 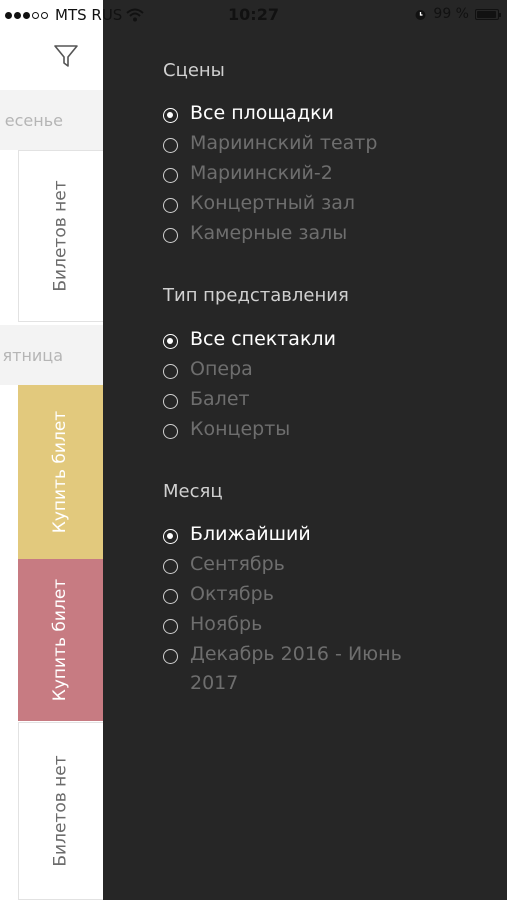 What do you see at coordinates (226, 624) in the screenshot?
I see `option-label: Ноябрь` at bounding box center [226, 624].